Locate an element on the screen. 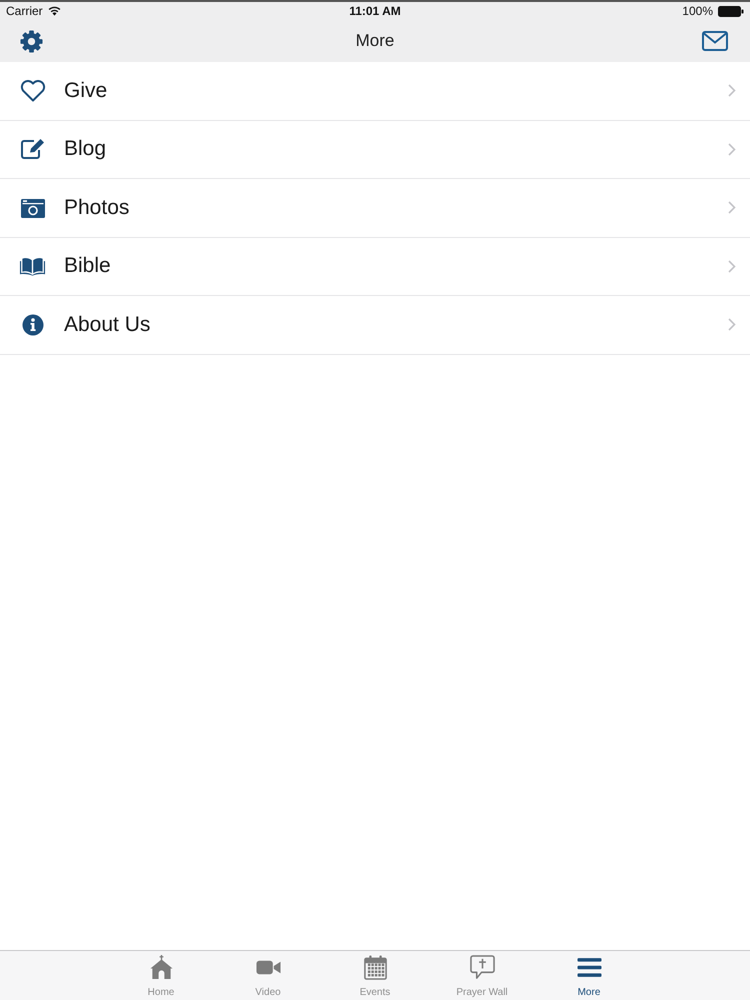  camera-icon is located at coordinates (33, 207).